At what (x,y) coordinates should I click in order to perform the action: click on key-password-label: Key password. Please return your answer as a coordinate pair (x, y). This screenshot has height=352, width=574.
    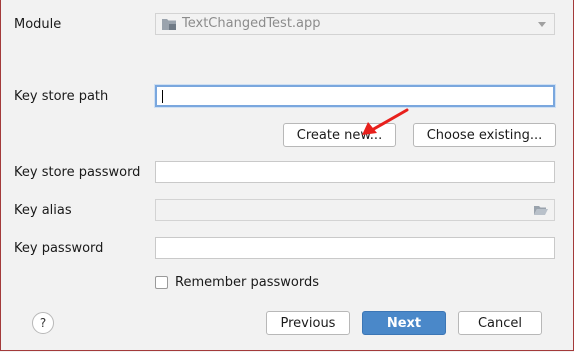
    Looking at the image, I should click on (59, 248).